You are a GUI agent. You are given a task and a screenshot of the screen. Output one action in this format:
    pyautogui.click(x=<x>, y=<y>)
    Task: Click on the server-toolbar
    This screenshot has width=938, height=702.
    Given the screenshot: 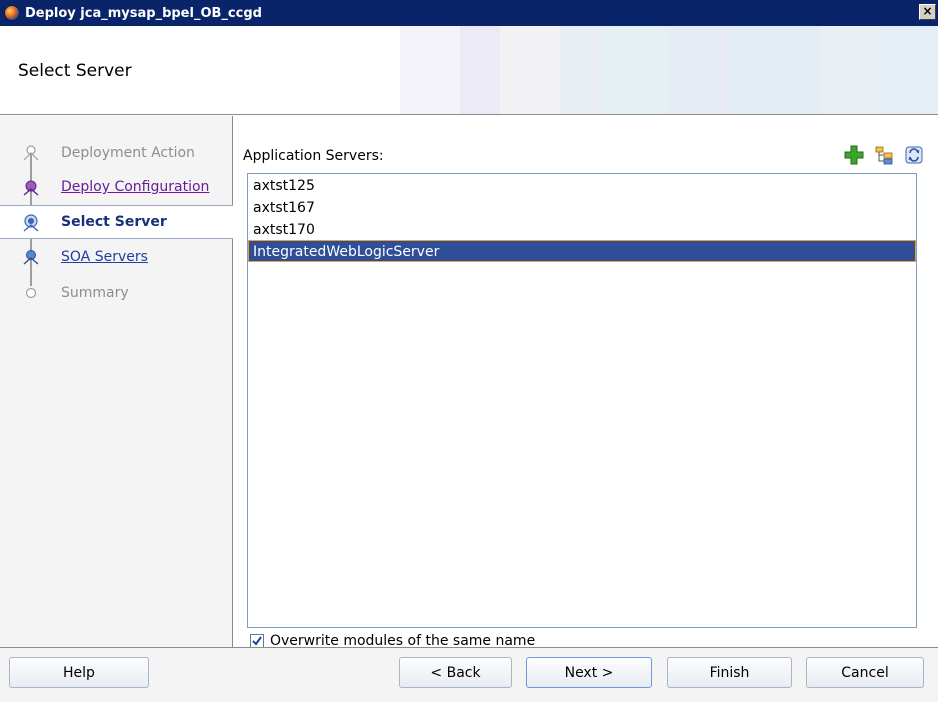 What is the action you would take?
    pyautogui.click(x=884, y=155)
    